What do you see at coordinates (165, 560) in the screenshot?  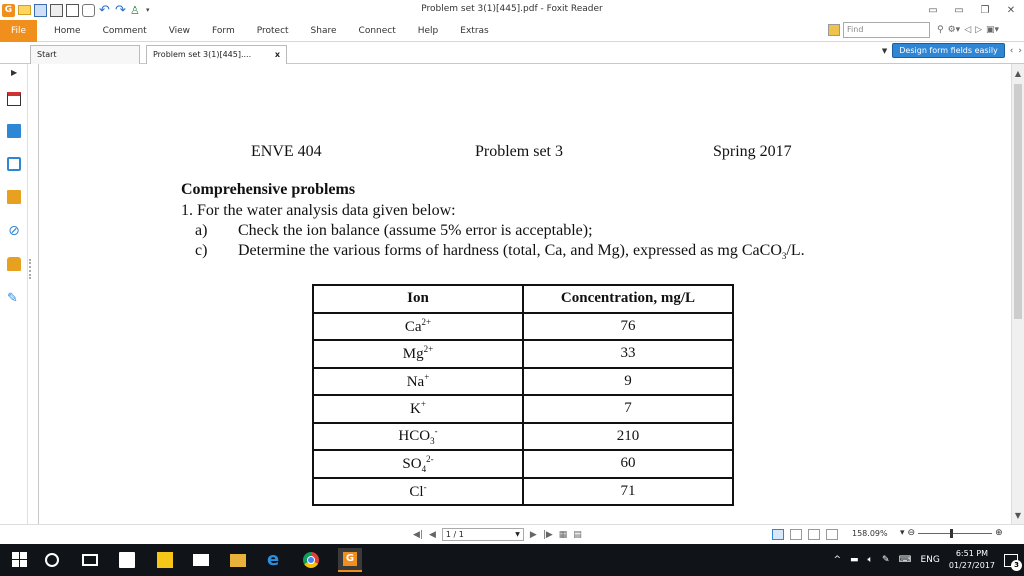 I see `sticky-notes-icon` at bounding box center [165, 560].